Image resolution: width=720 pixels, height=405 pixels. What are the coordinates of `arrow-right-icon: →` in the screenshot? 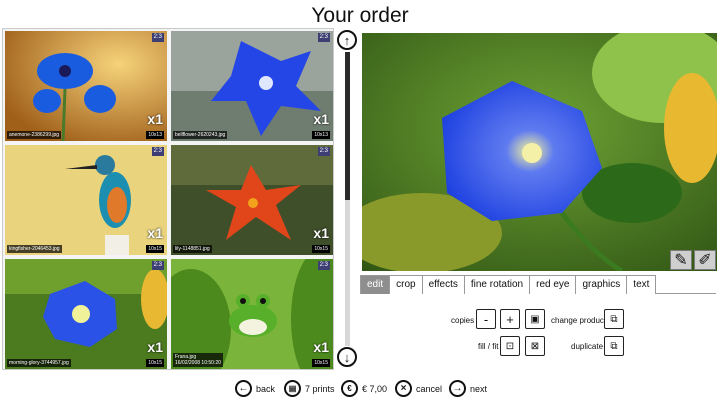 It's located at (457, 388).